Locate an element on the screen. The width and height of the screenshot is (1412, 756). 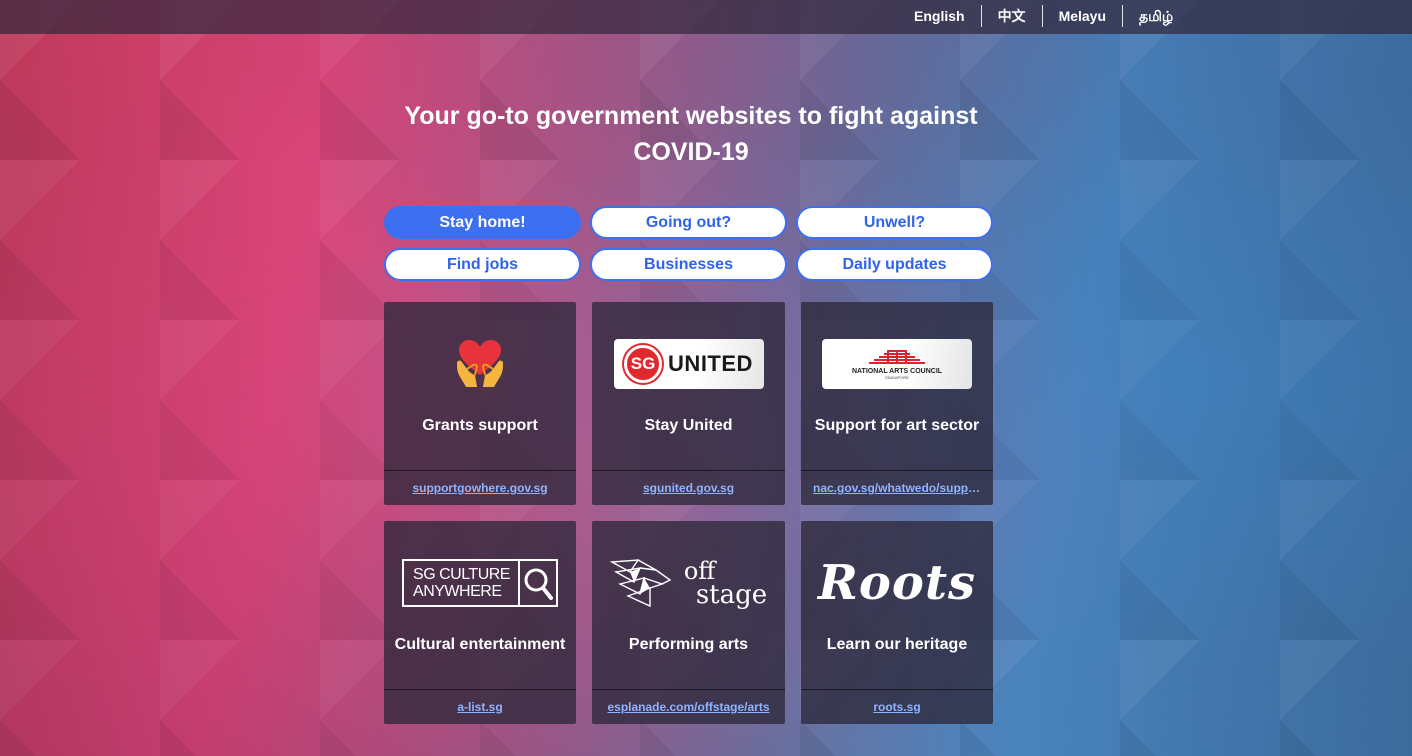
card-stay-united: SG UNITED Stay United sgunited.gov.sg is located at coordinates (688, 403).